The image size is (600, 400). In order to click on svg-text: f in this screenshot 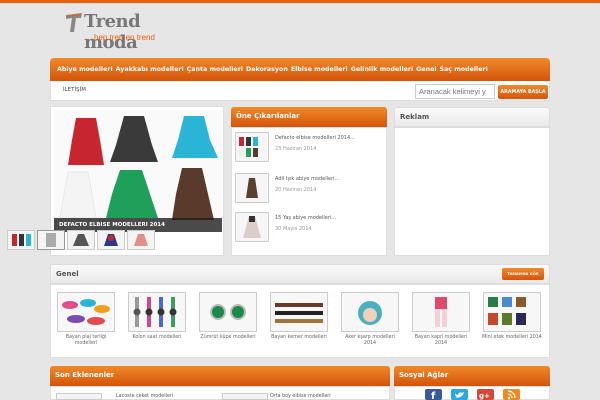, I will do `click(433, 395)`.